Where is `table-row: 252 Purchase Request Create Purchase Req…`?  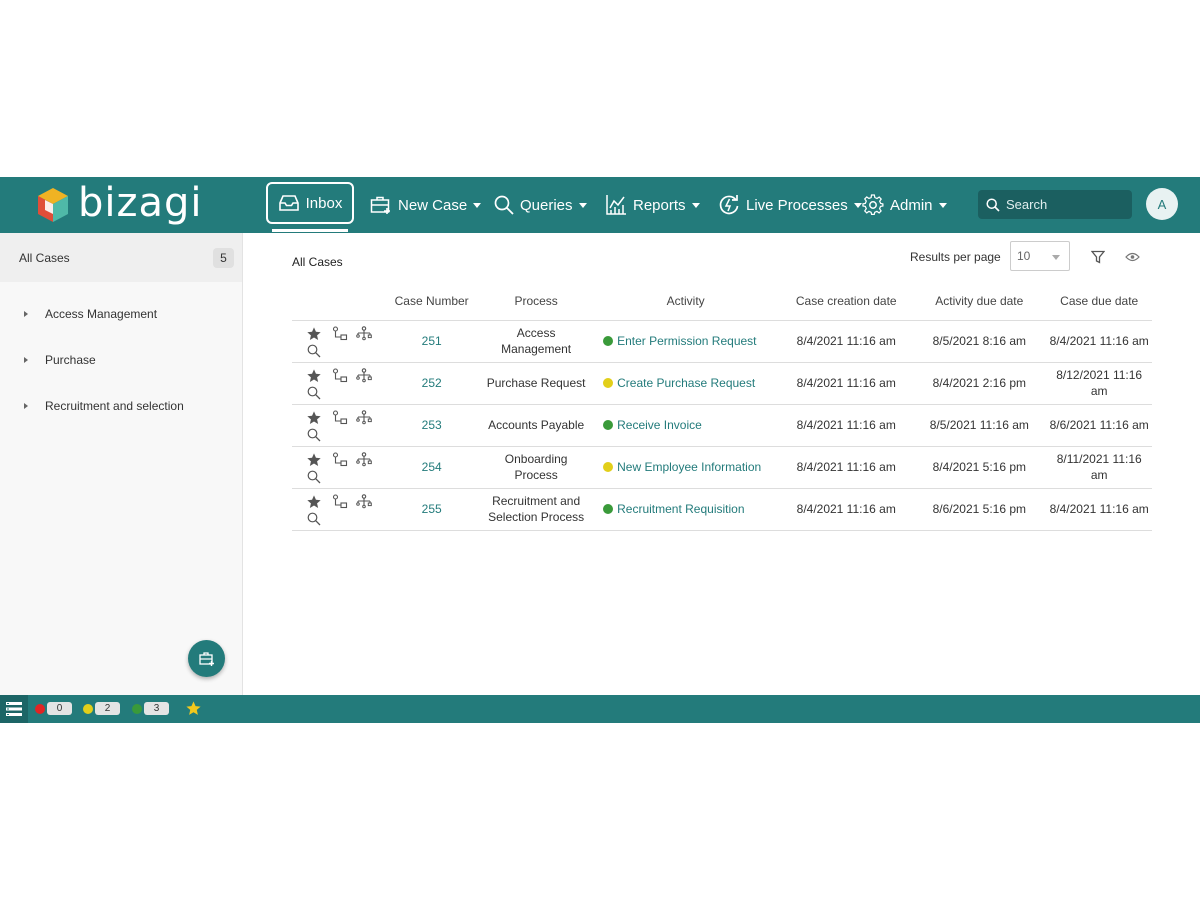
table-row: 252 Purchase Request Create Purchase Req… is located at coordinates (722, 383).